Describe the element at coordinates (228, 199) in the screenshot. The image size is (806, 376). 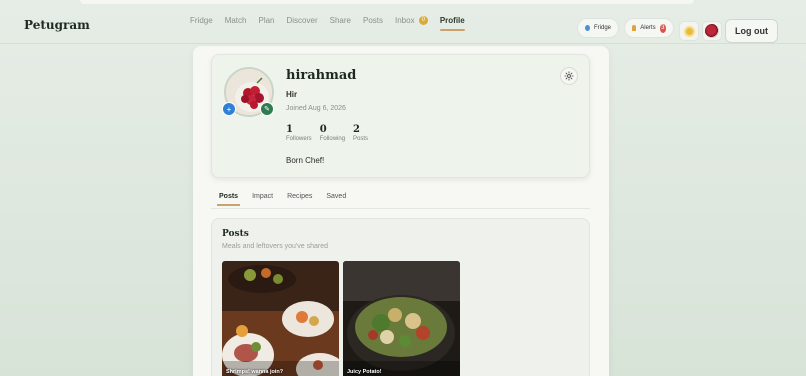
I see `tab-posts: Posts` at that location.